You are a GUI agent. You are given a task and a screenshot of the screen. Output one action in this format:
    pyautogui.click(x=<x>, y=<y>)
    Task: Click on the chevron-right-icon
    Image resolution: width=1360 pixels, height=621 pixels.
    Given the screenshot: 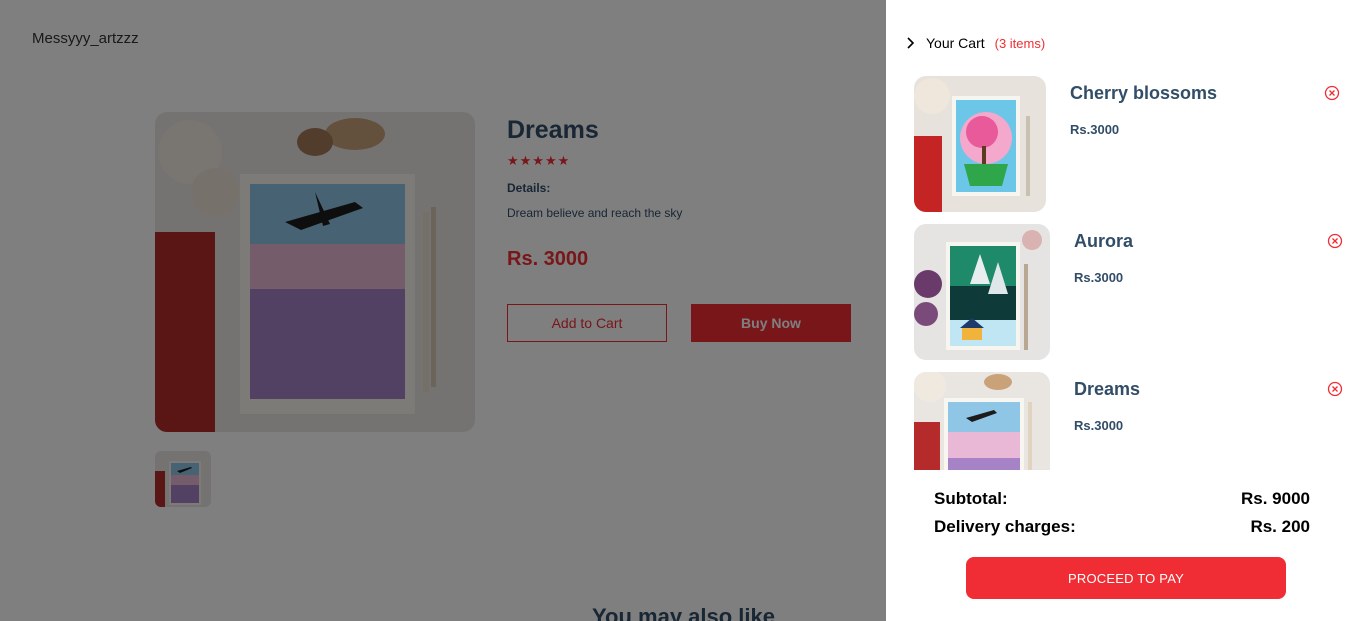 What is the action you would take?
    pyautogui.click(x=911, y=43)
    